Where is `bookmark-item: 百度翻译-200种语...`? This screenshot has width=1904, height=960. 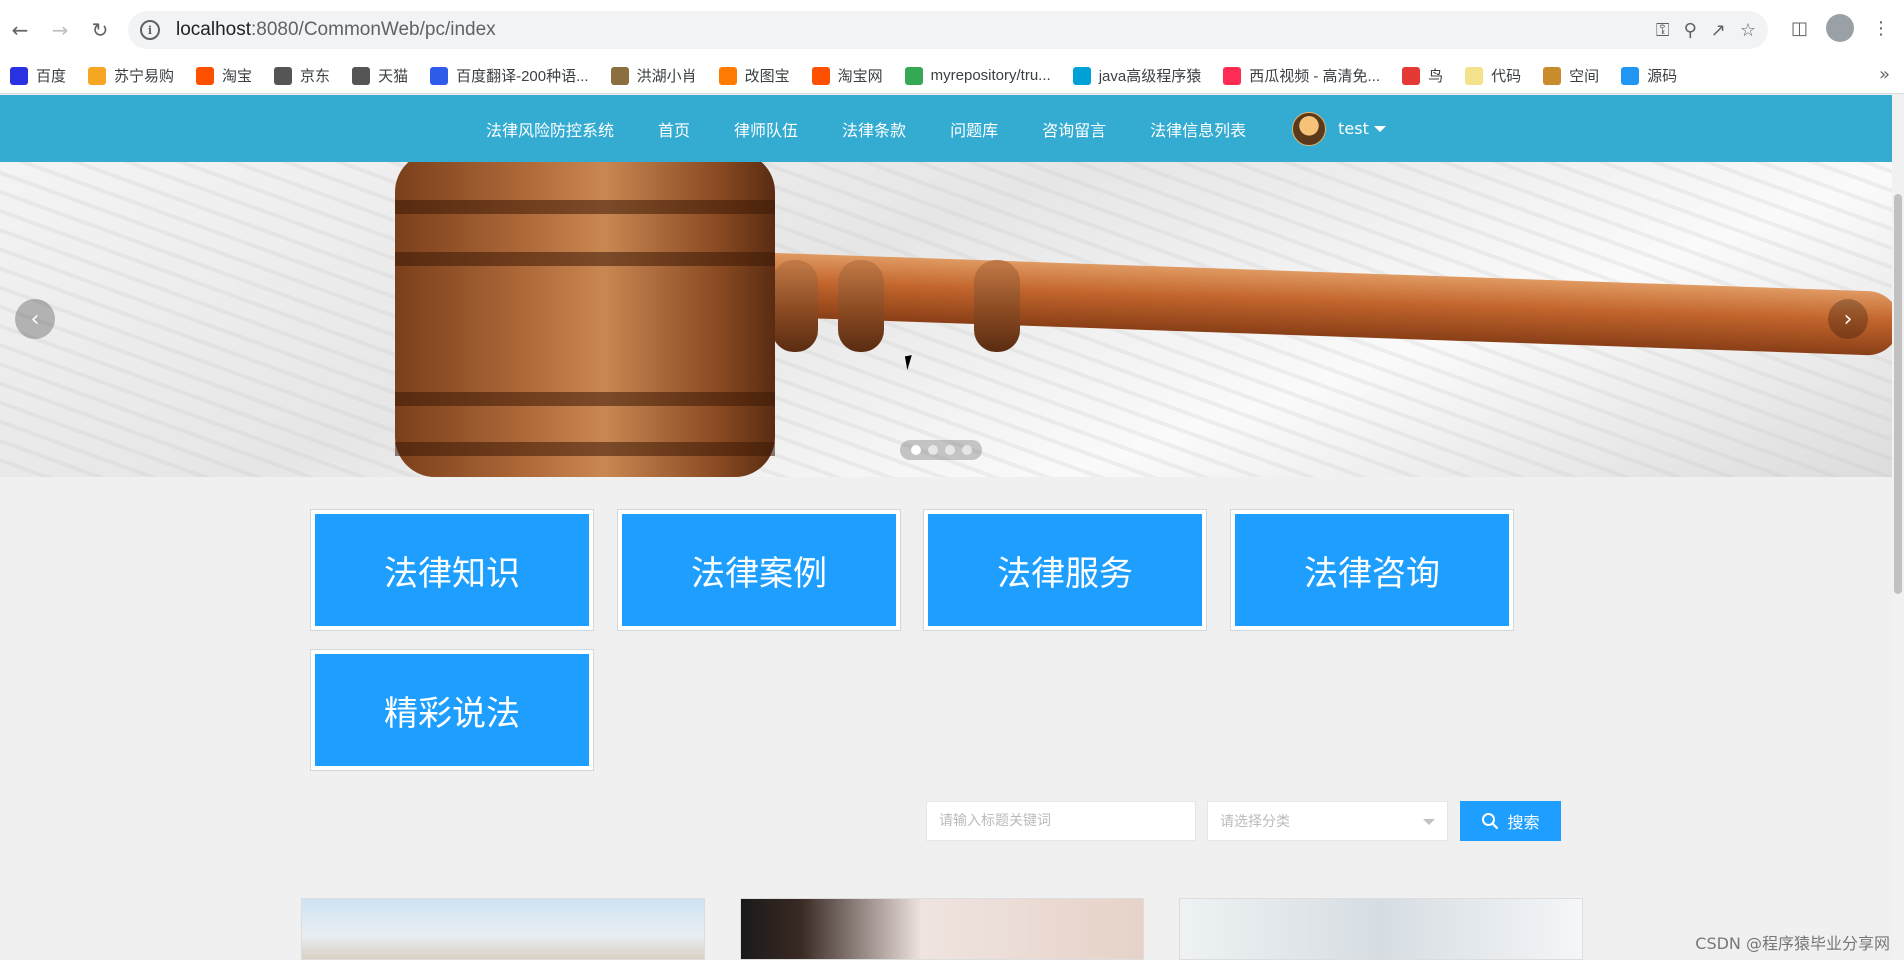 bookmark-item: 百度翻译-200种语... is located at coordinates (509, 75).